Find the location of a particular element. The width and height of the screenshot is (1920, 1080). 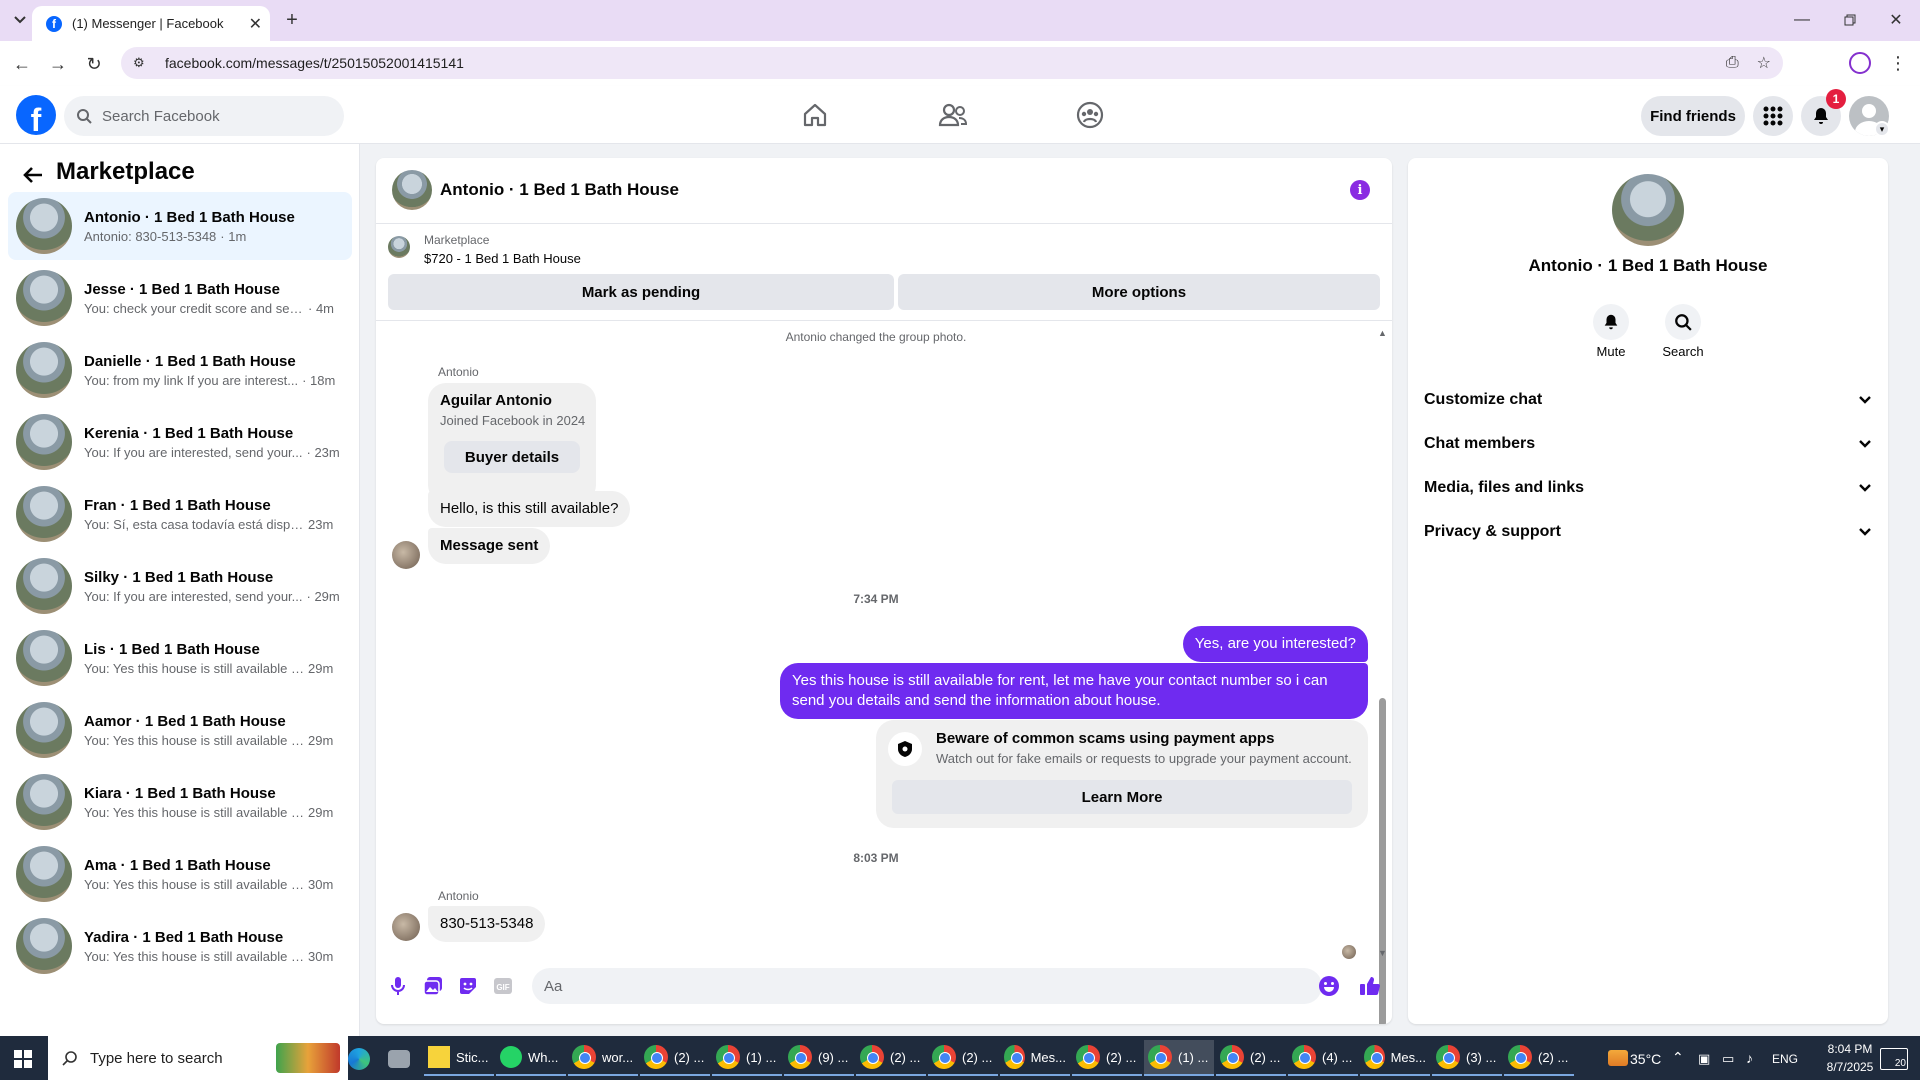

photo-icon is located at coordinates (433, 986).